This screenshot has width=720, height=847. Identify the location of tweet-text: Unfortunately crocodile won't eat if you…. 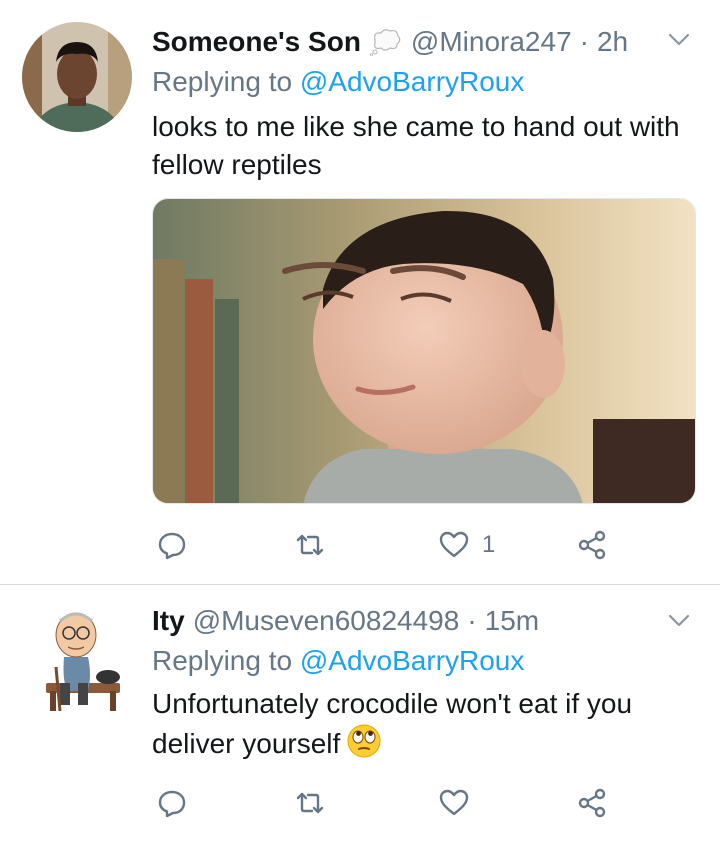
(422, 724).